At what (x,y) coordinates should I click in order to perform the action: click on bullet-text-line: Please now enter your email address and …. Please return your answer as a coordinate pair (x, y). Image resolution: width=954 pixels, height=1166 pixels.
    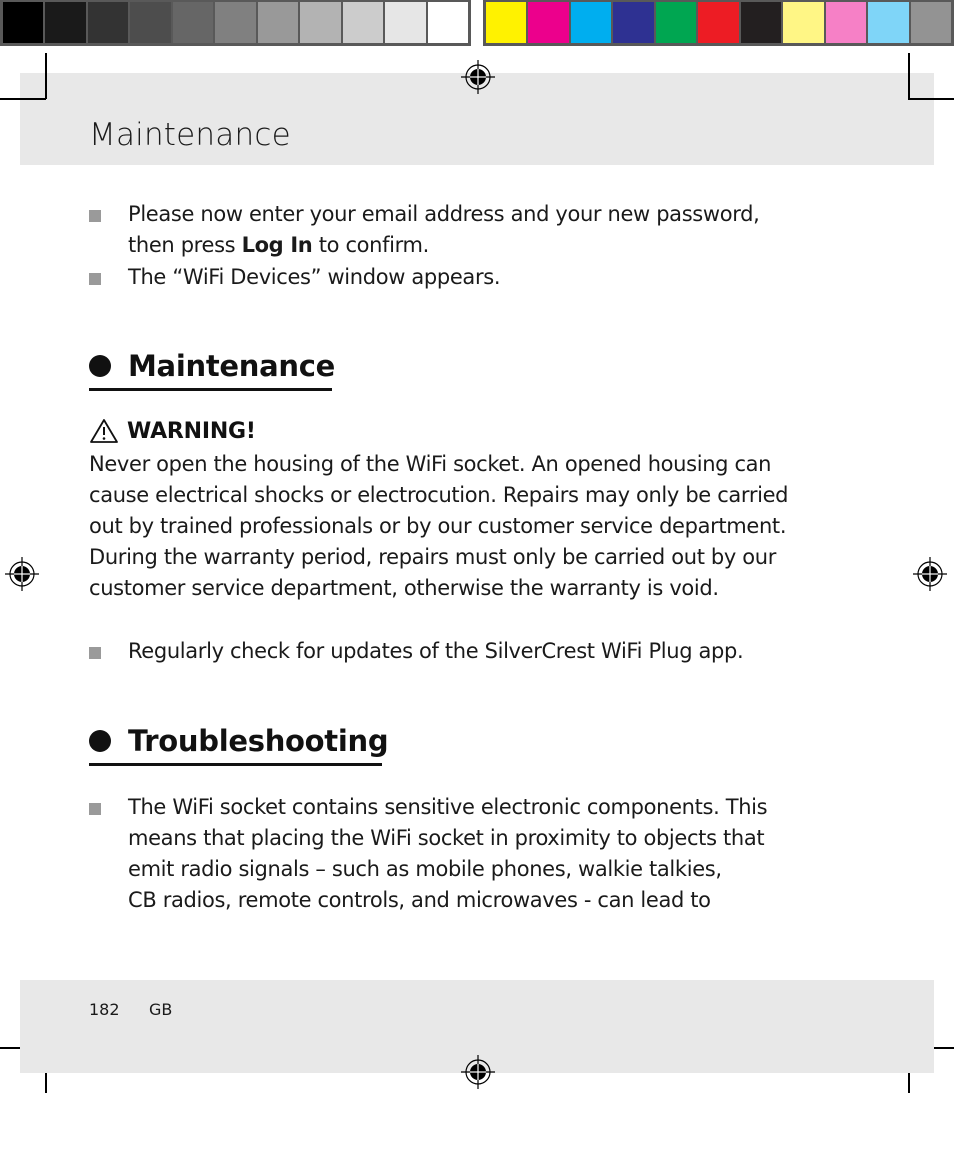
    Looking at the image, I should click on (444, 214).